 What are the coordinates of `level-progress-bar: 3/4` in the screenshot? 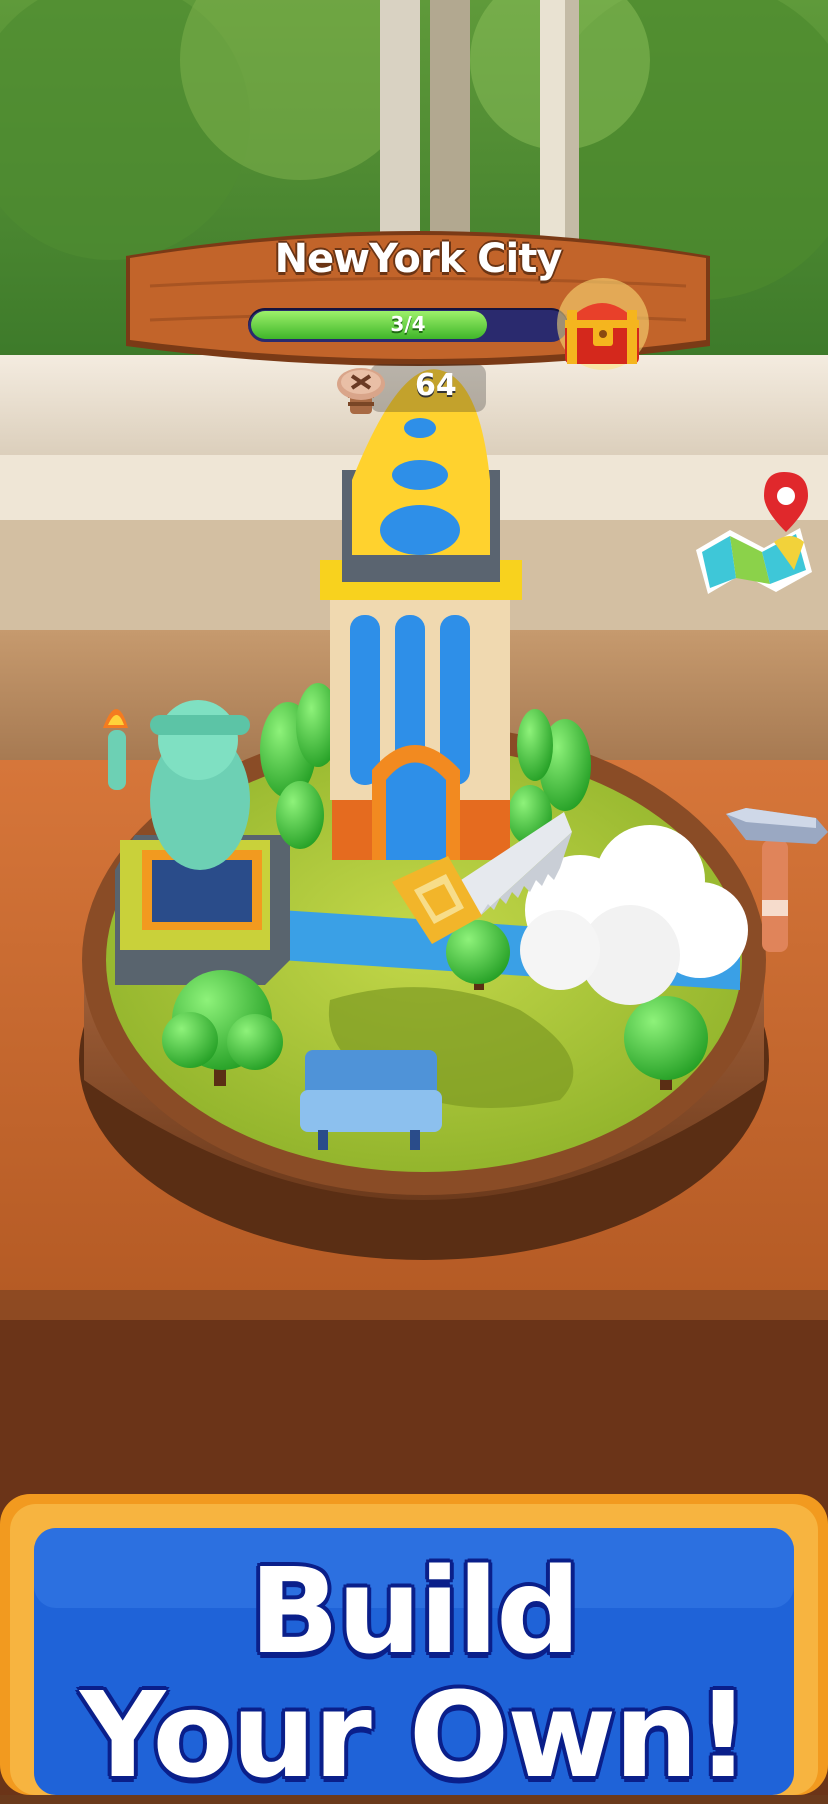 It's located at (408, 325).